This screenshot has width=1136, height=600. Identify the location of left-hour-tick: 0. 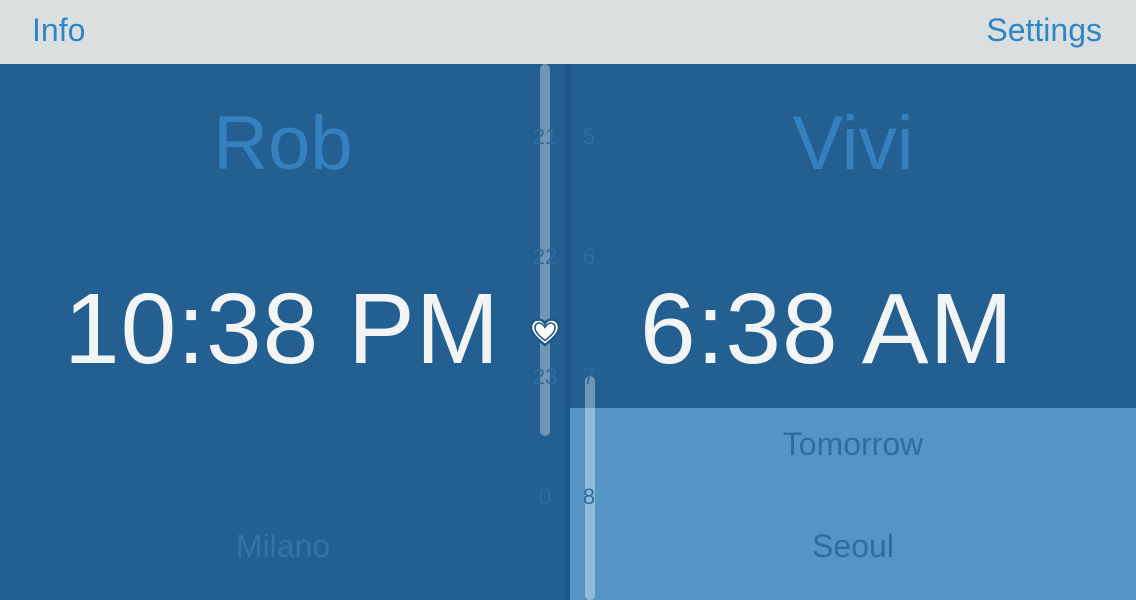
(545, 496).